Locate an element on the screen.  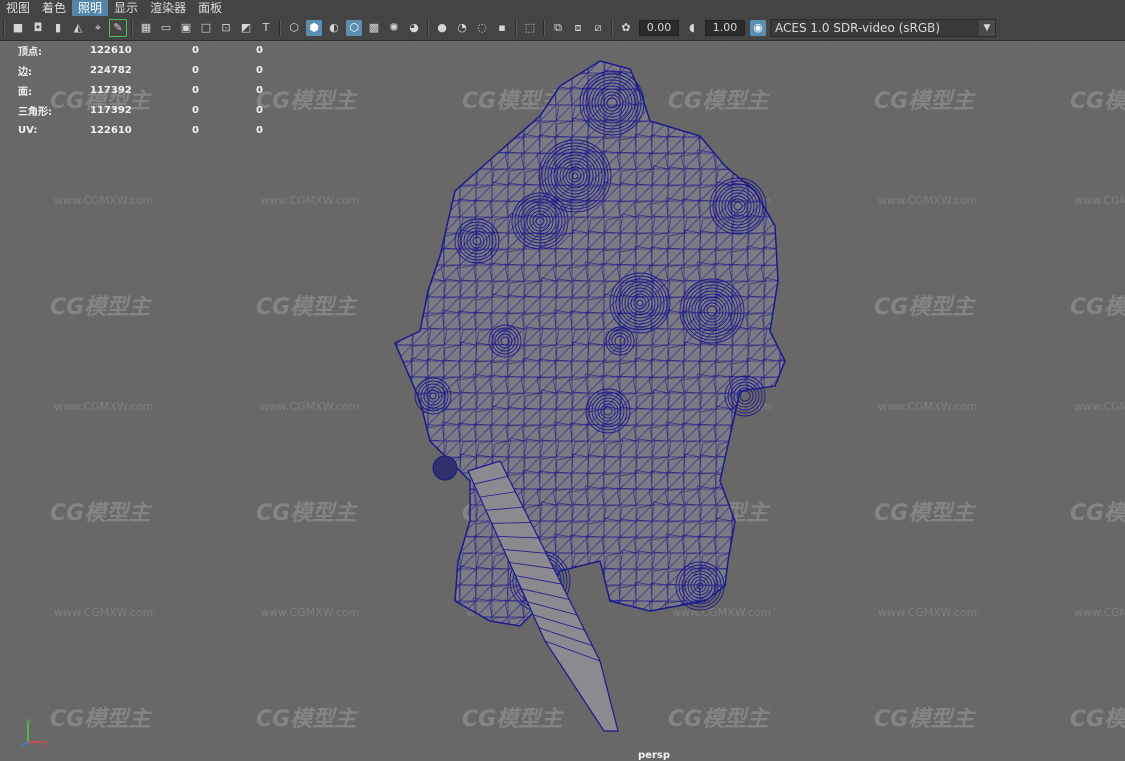
view-transform-select: ACES 1.0 SDR-video (sRGB) ▼ is located at coordinates (883, 28).